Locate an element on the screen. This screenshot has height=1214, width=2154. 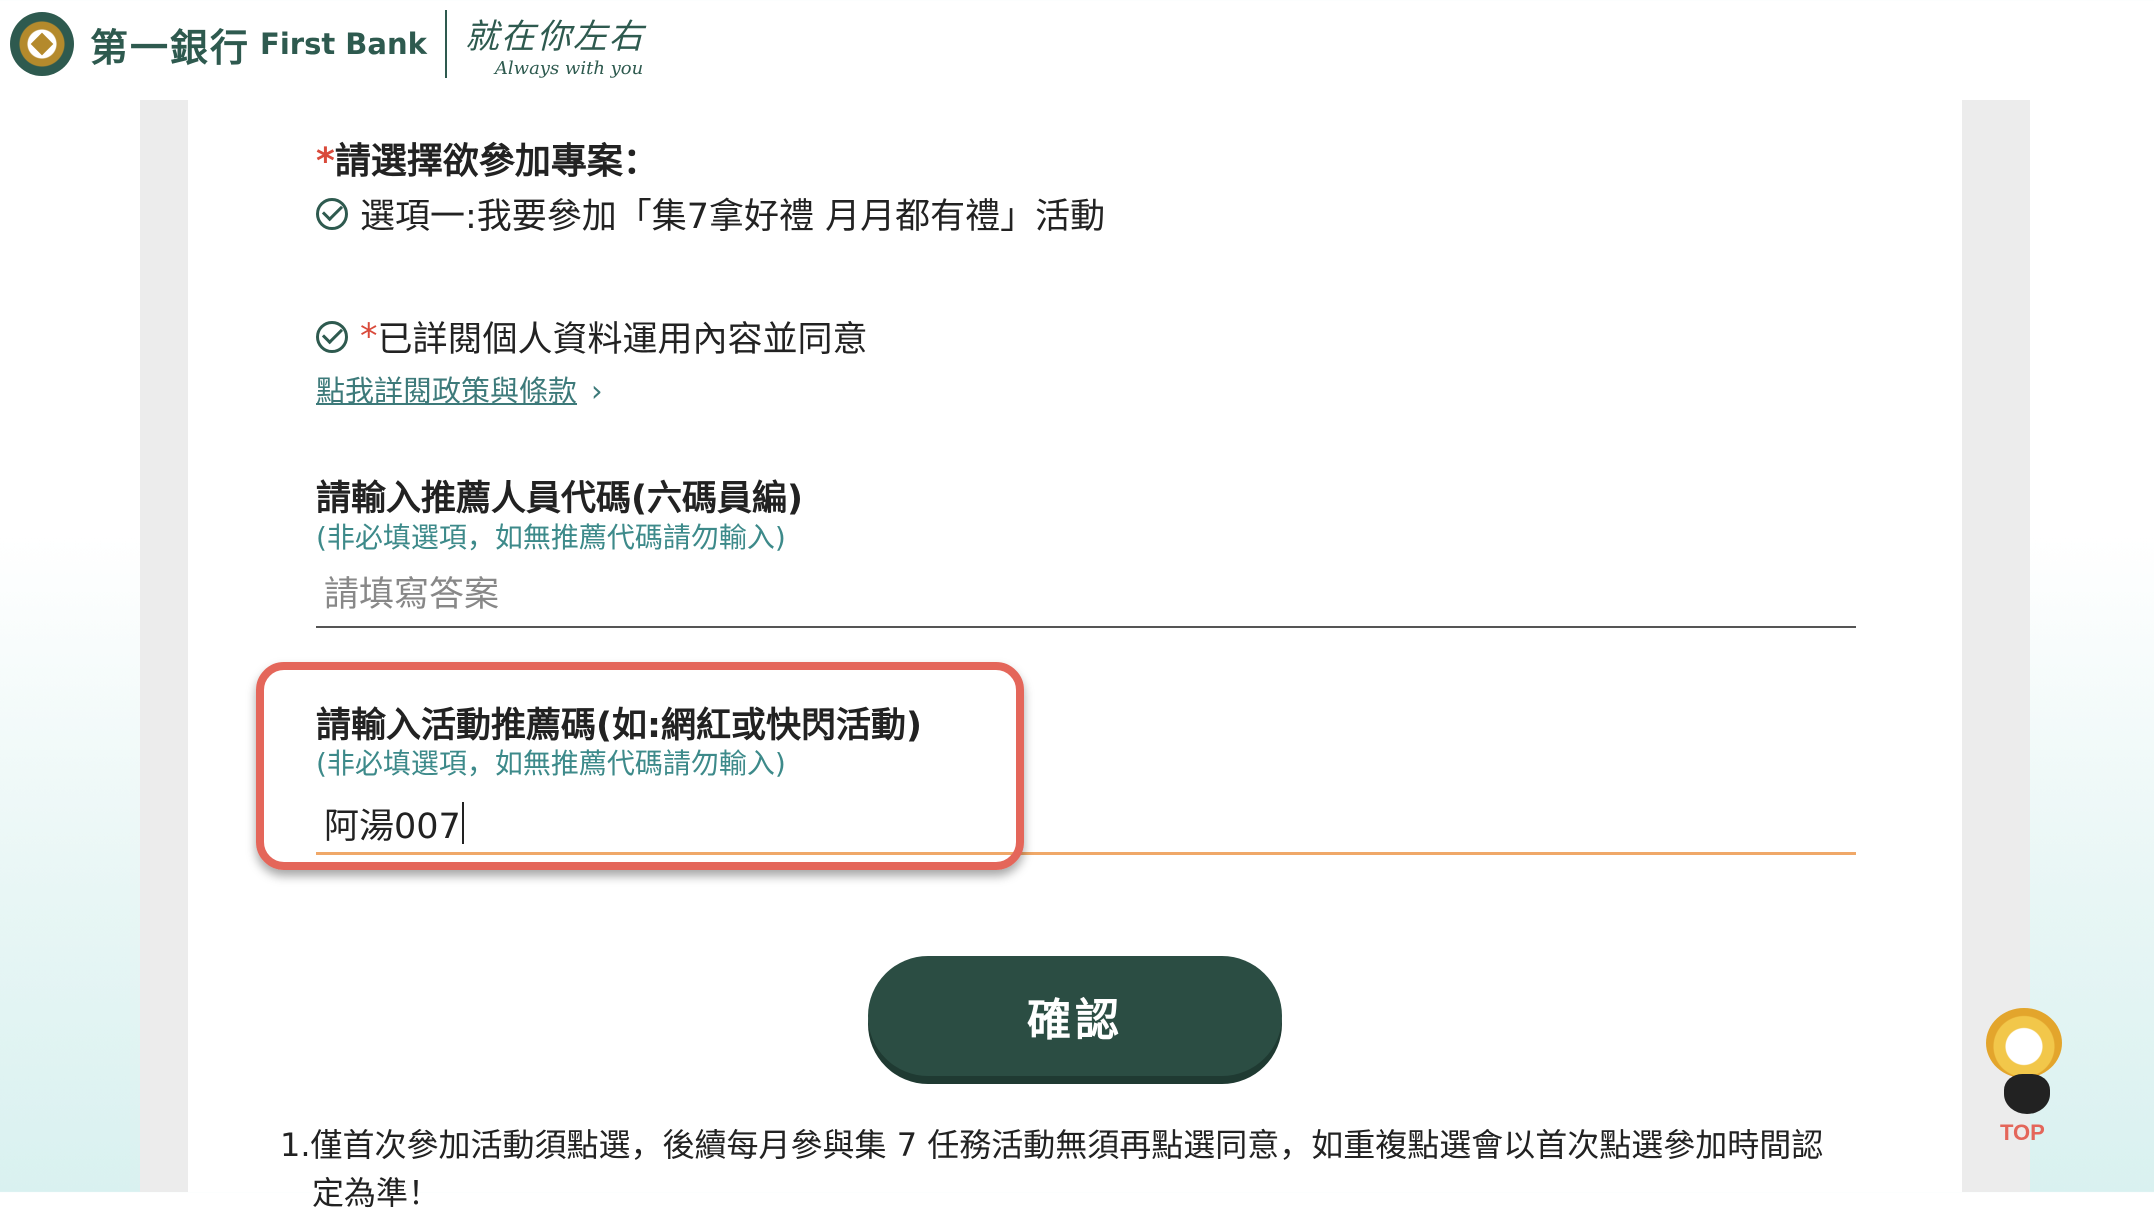
note-item-1-continued: 定為準！ is located at coordinates (376, 1193).